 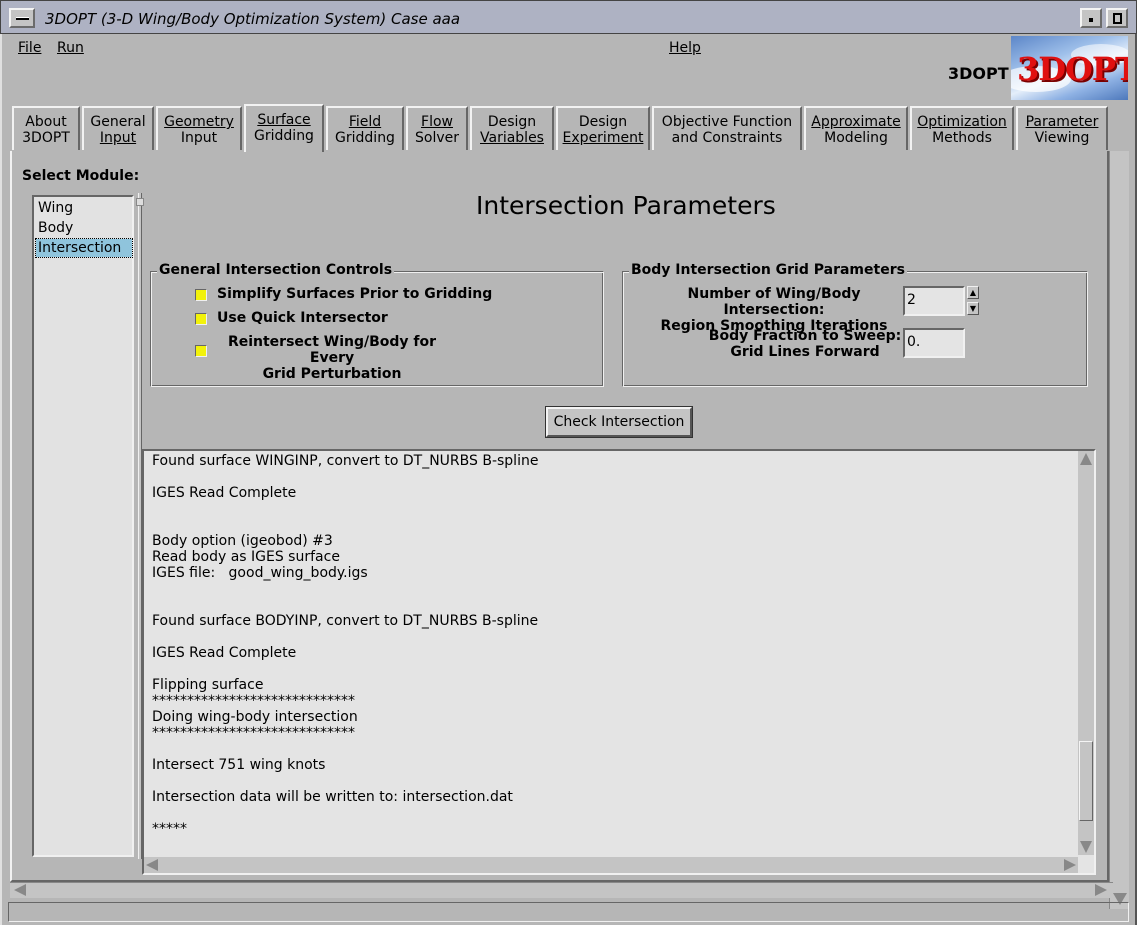 What do you see at coordinates (255, 717) in the screenshot?
I see `log-line: Doing wing-body intersection` at bounding box center [255, 717].